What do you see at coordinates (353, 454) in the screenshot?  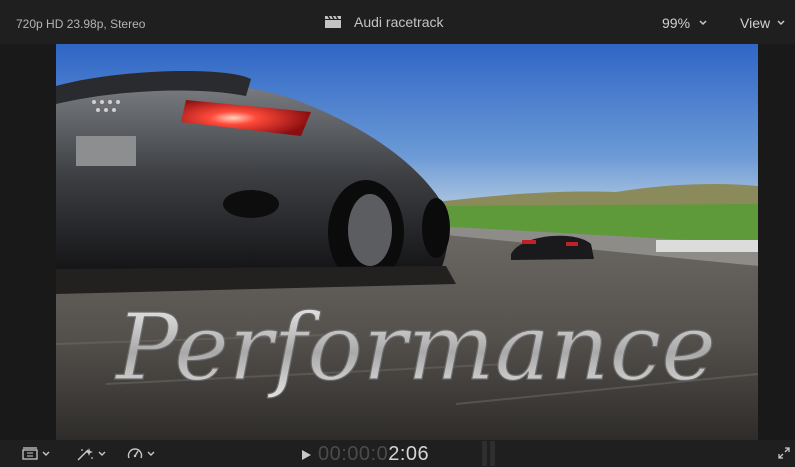 I see `timecode-inactive-digits: 00:00:0` at bounding box center [353, 454].